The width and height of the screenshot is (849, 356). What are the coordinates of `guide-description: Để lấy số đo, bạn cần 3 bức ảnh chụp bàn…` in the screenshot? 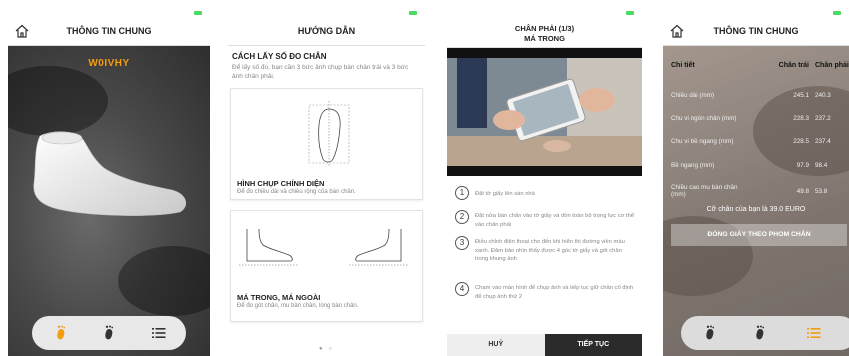 It's located at (320, 72).